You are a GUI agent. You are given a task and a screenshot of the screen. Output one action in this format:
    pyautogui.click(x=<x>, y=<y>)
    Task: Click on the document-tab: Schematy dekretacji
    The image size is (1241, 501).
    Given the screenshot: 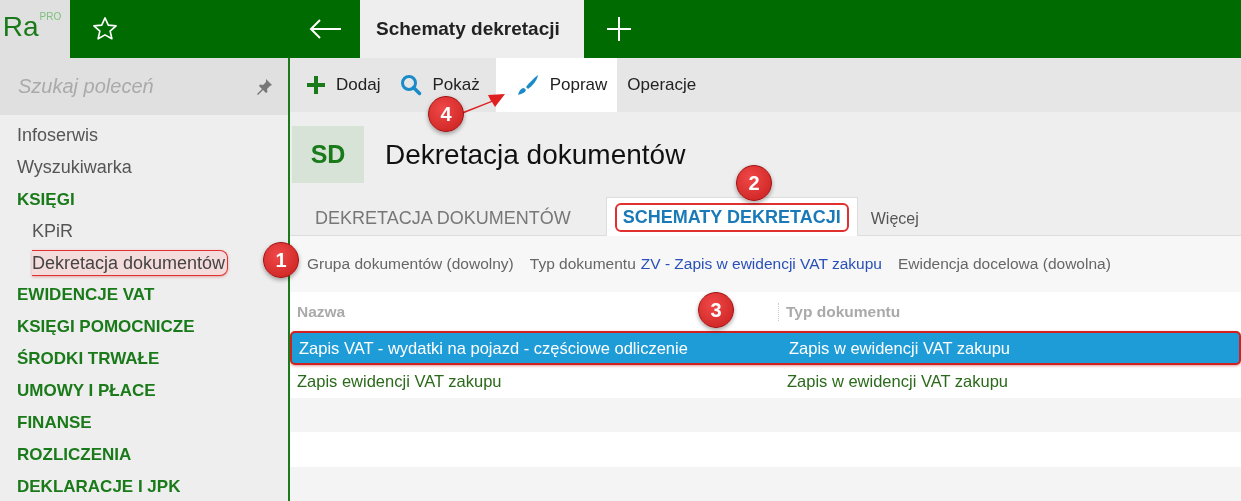 What is the action you would take?
    pyautogui.click(x=472, y=29)
    